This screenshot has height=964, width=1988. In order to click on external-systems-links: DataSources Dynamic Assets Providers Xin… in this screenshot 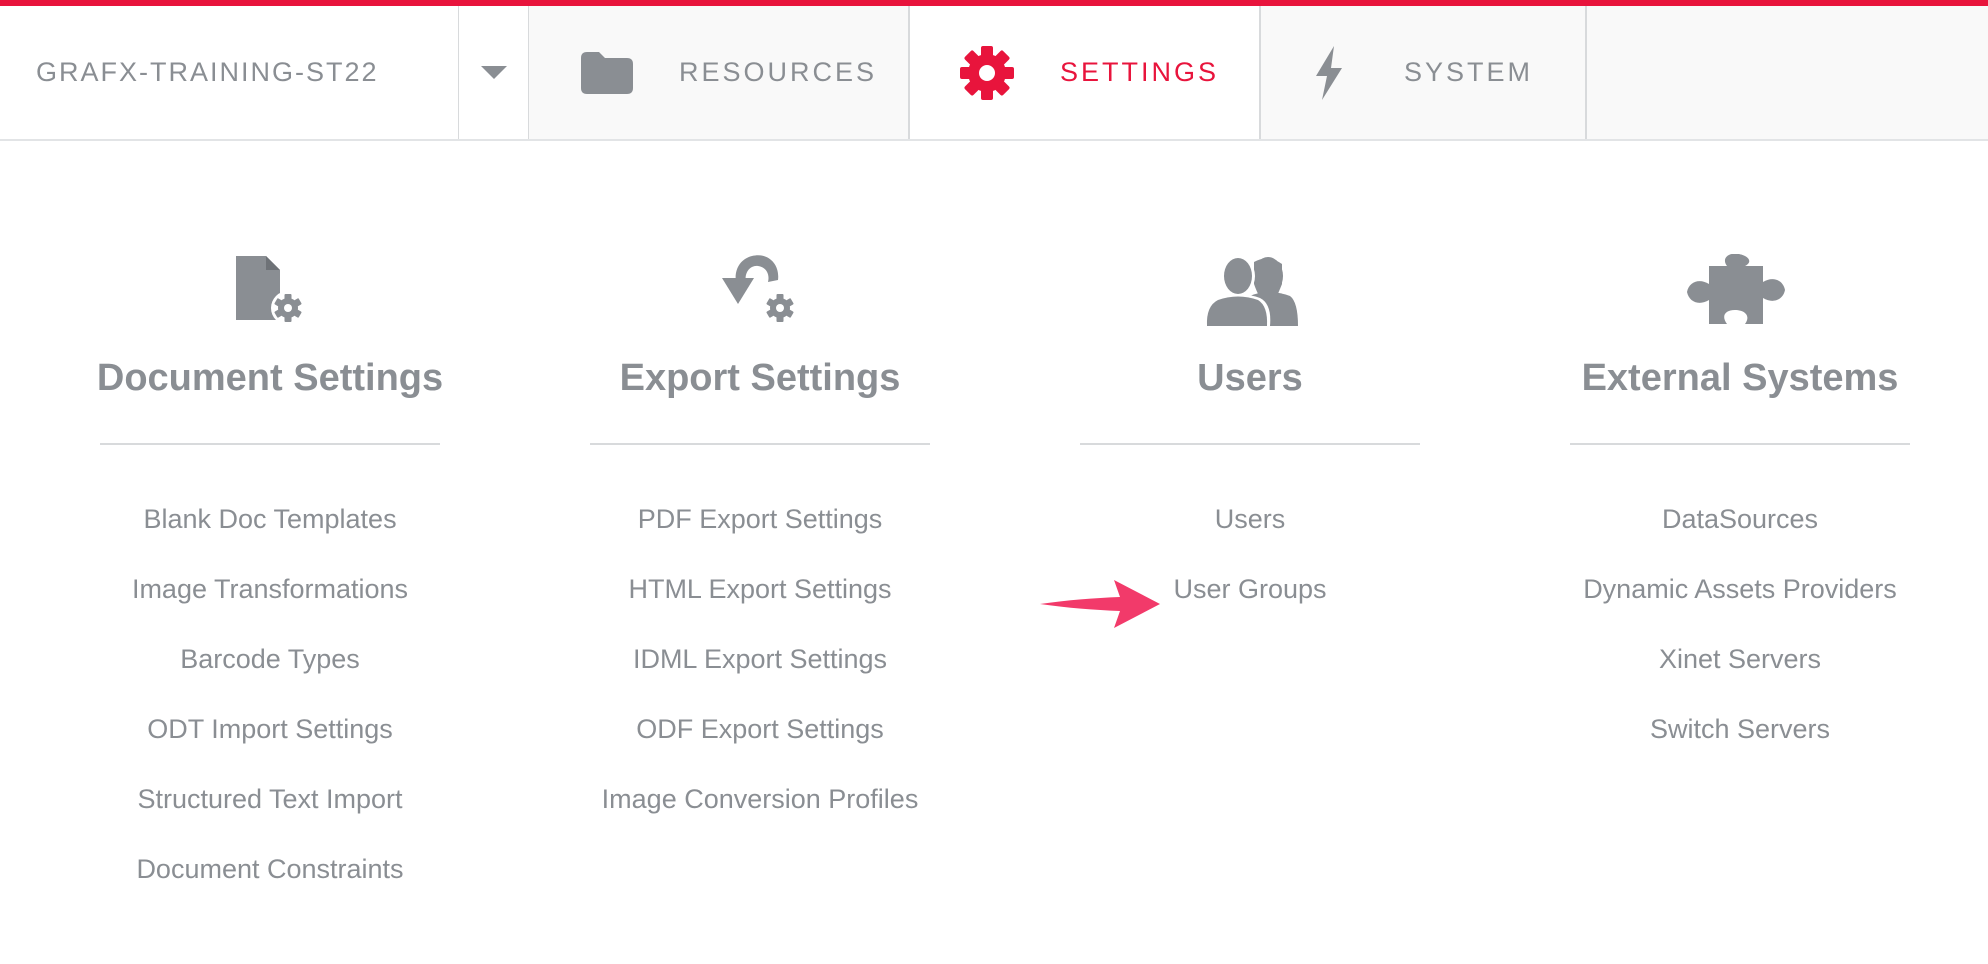, I will do `click(1740, 624)`.